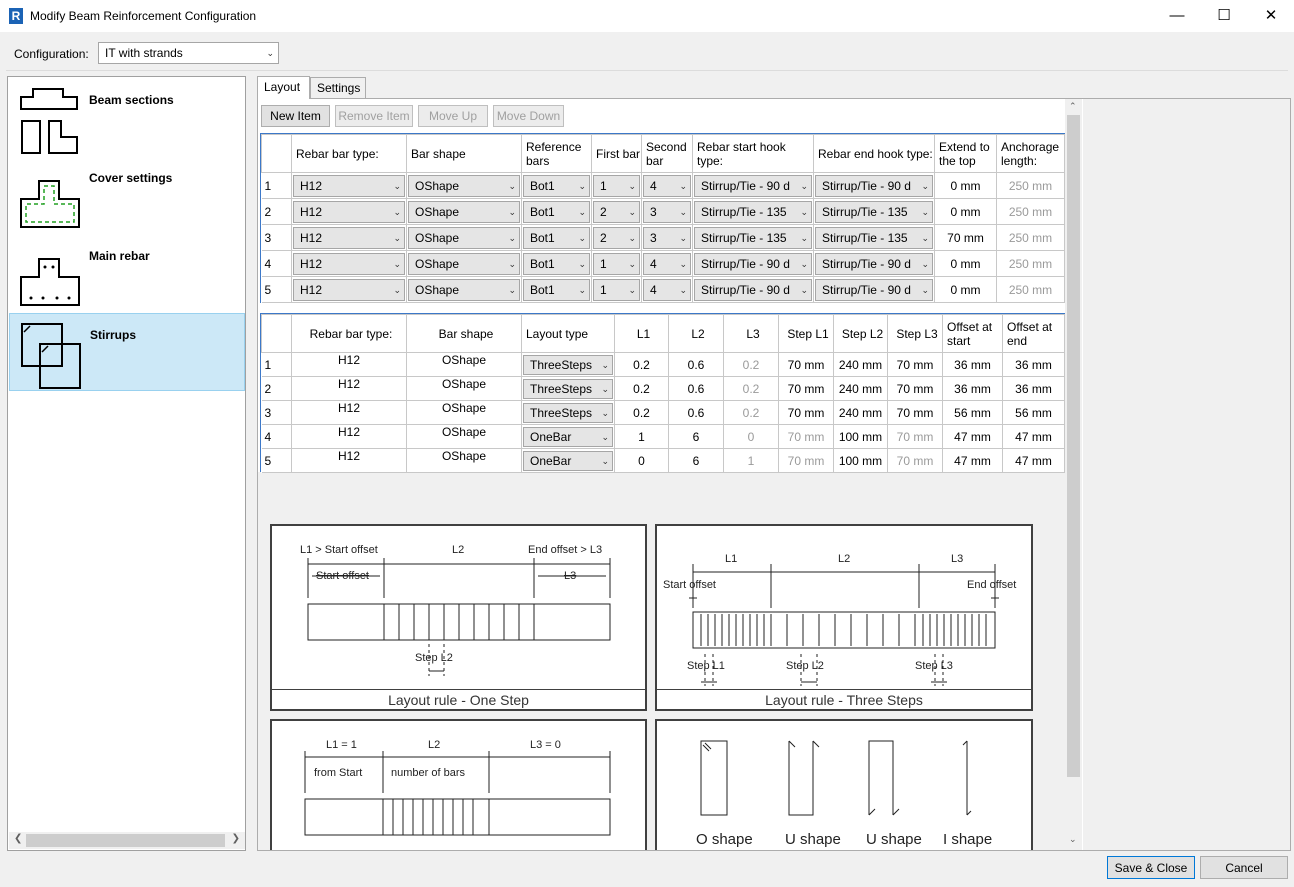 This screenshot has height=887, width=1294. Describe the element at coordinates (127, 274) in the screenshot. I see `sidebar-item-main-rebar: Main rebar` at that location.